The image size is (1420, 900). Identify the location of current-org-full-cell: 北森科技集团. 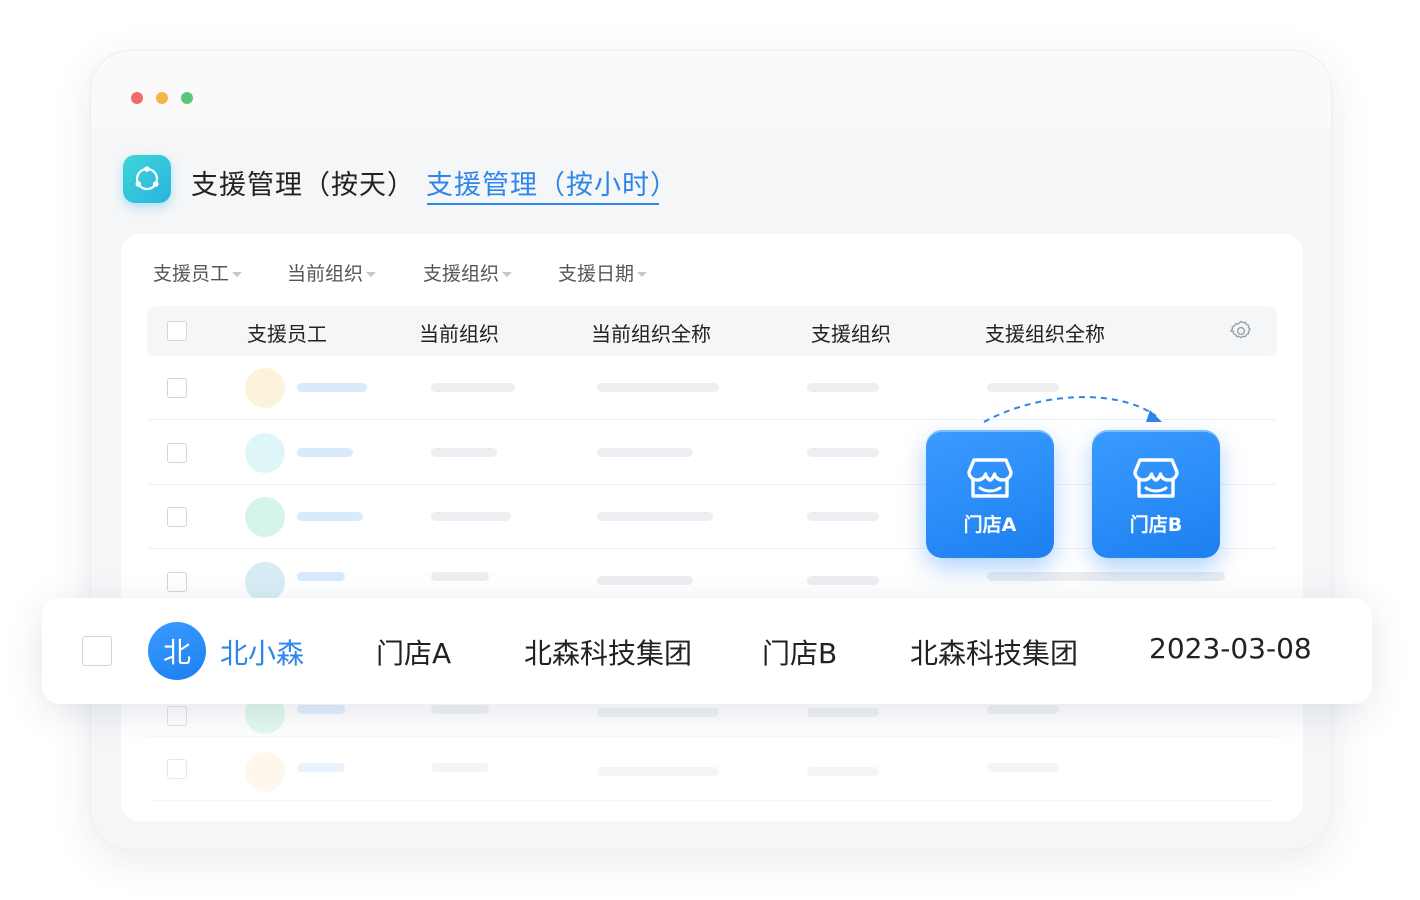
(608, 653).